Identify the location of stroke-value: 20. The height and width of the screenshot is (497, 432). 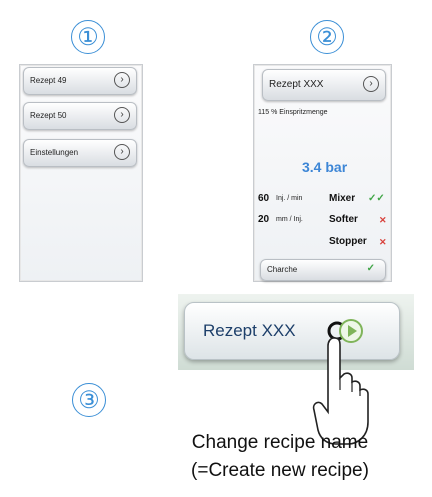
(264, 219).